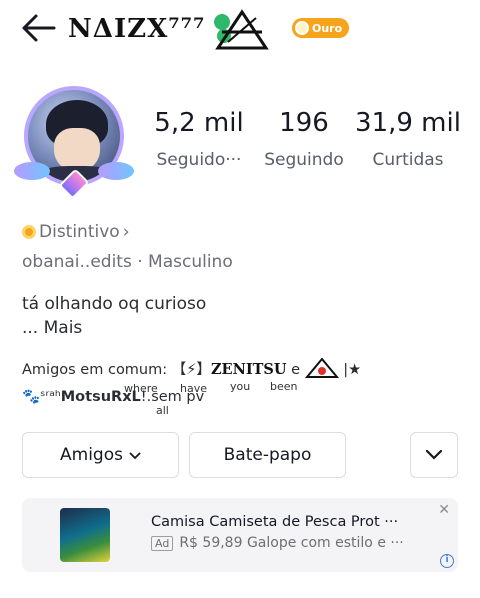 The width and height of the screenshot is (480, 598). I want to click on chat-button-label: Bate-papo, so click(267, 455).